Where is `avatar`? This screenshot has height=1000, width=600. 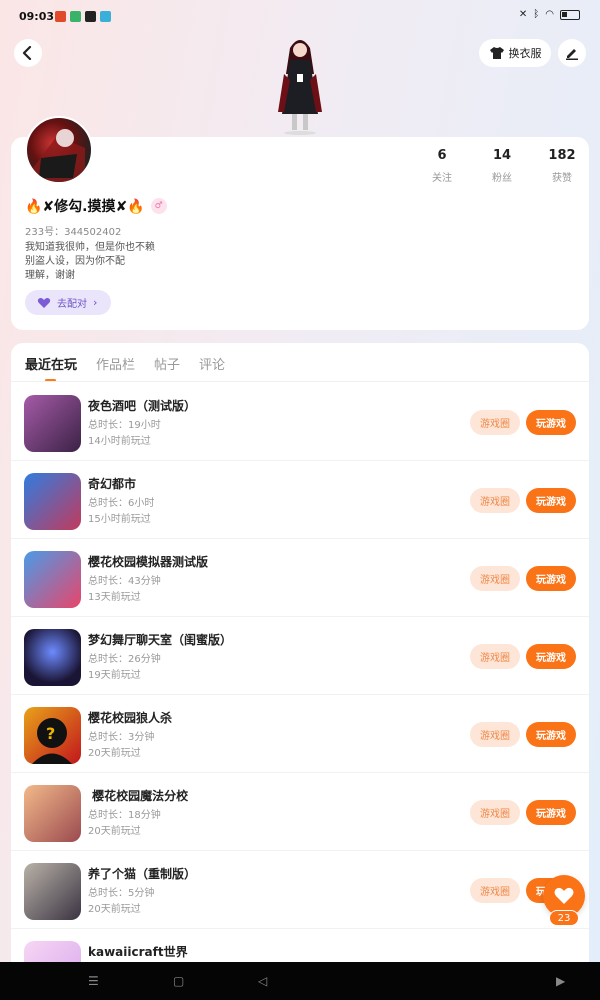 avatar is located at coordinates (59, 150).